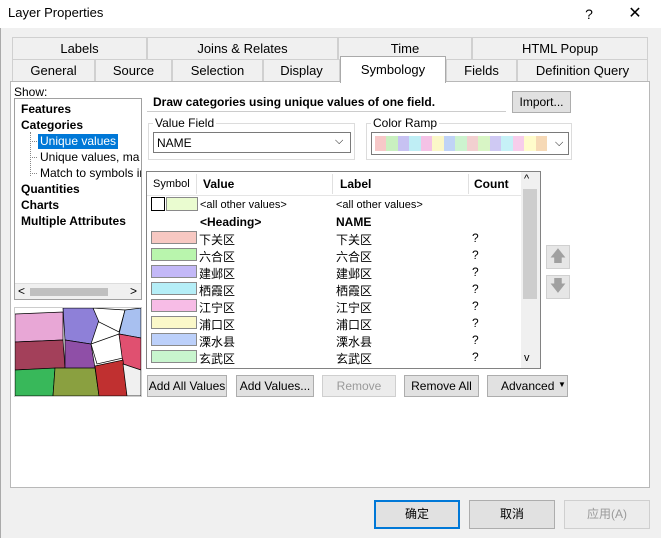  Describe the element at coordinates (133, 291) in the screenshot. I see `scroll-right-arrow: >` at that location.